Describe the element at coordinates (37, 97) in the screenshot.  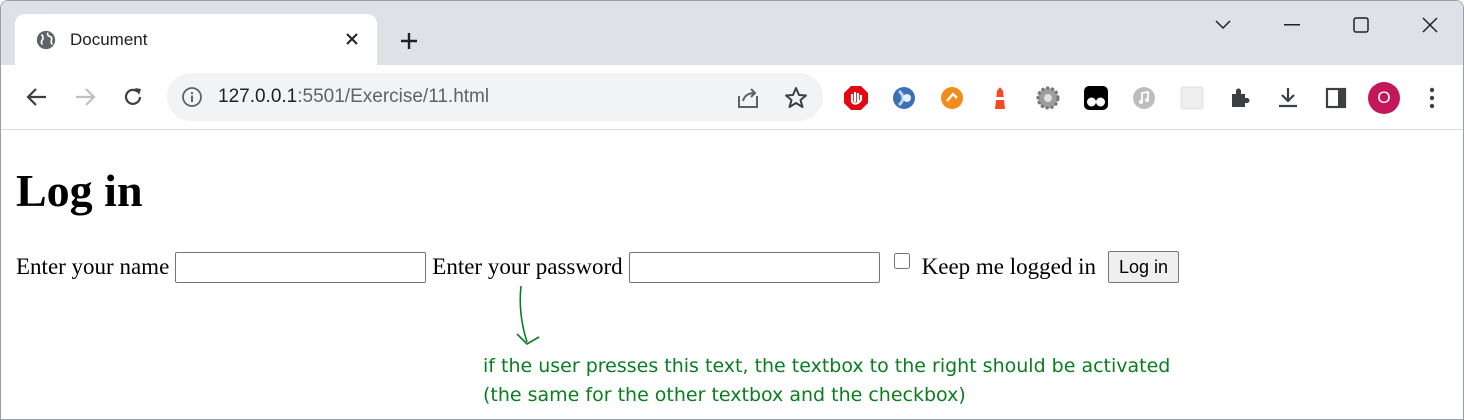
I see `back-arrow-icon` at that location.